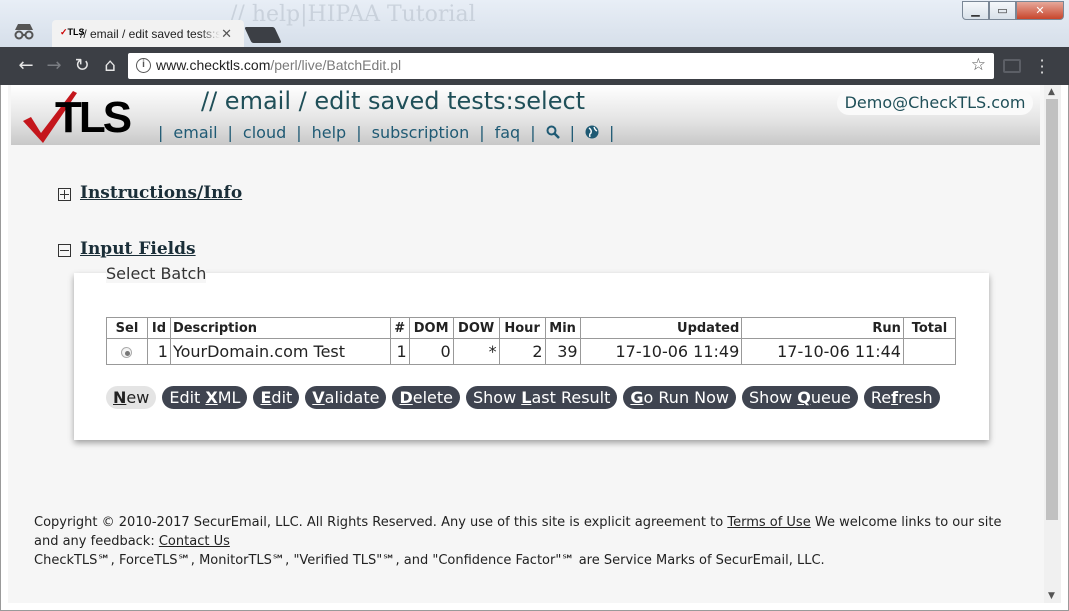 The height and width of the screenshot is (611, 1069). Describe the element at coordinates (768, 522) in the screenshot. I see `terms-of-use-link: Terms of Use` at that location.